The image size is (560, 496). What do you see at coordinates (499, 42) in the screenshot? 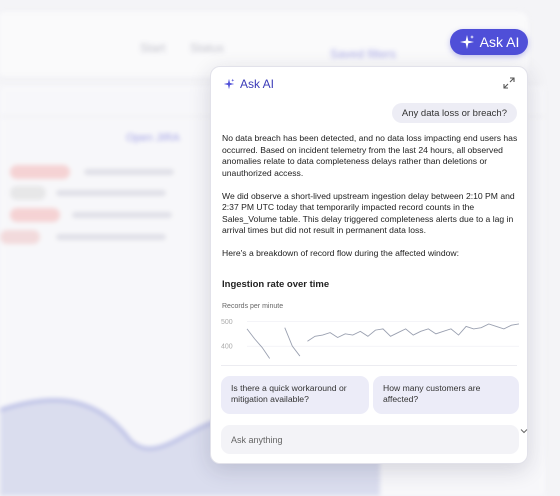
I see `ask-ai-button-label: Ask AI` at bounding box center [499, 42].